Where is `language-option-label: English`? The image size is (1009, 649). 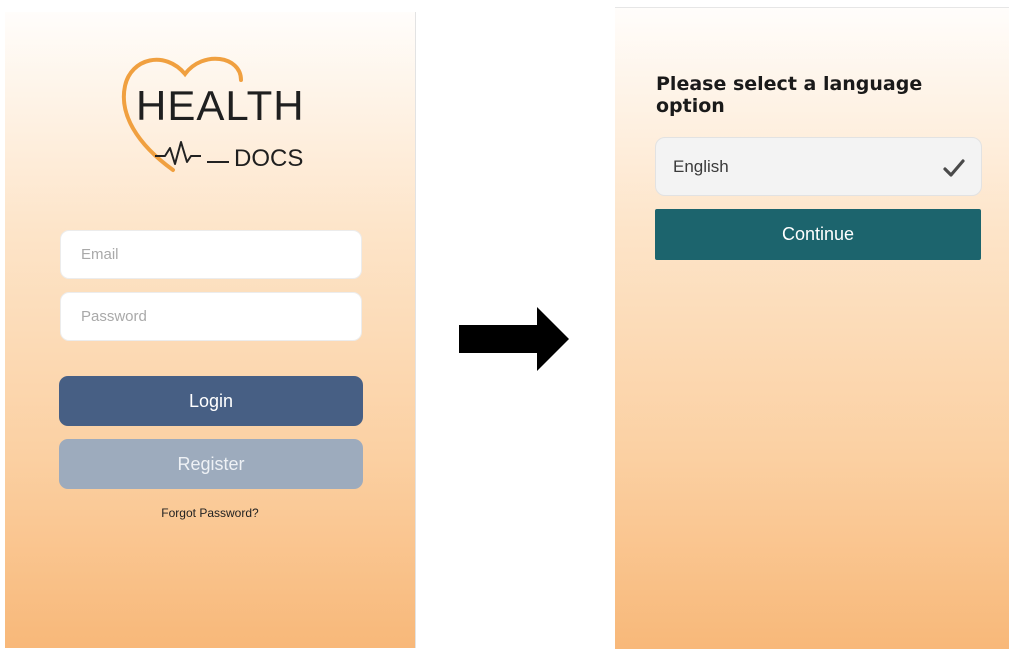 language-option-label: English is located at coordinates (701, 166).